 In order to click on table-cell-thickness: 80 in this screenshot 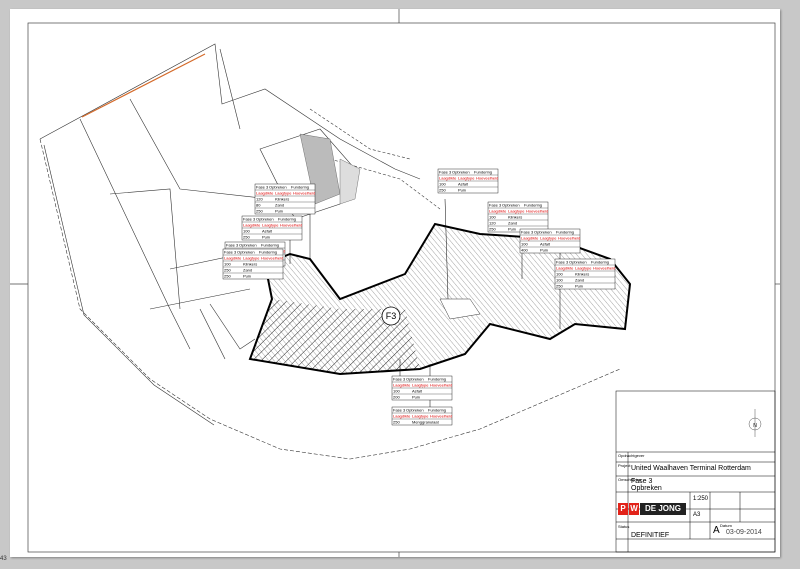, I will do `click(258, 205)`.